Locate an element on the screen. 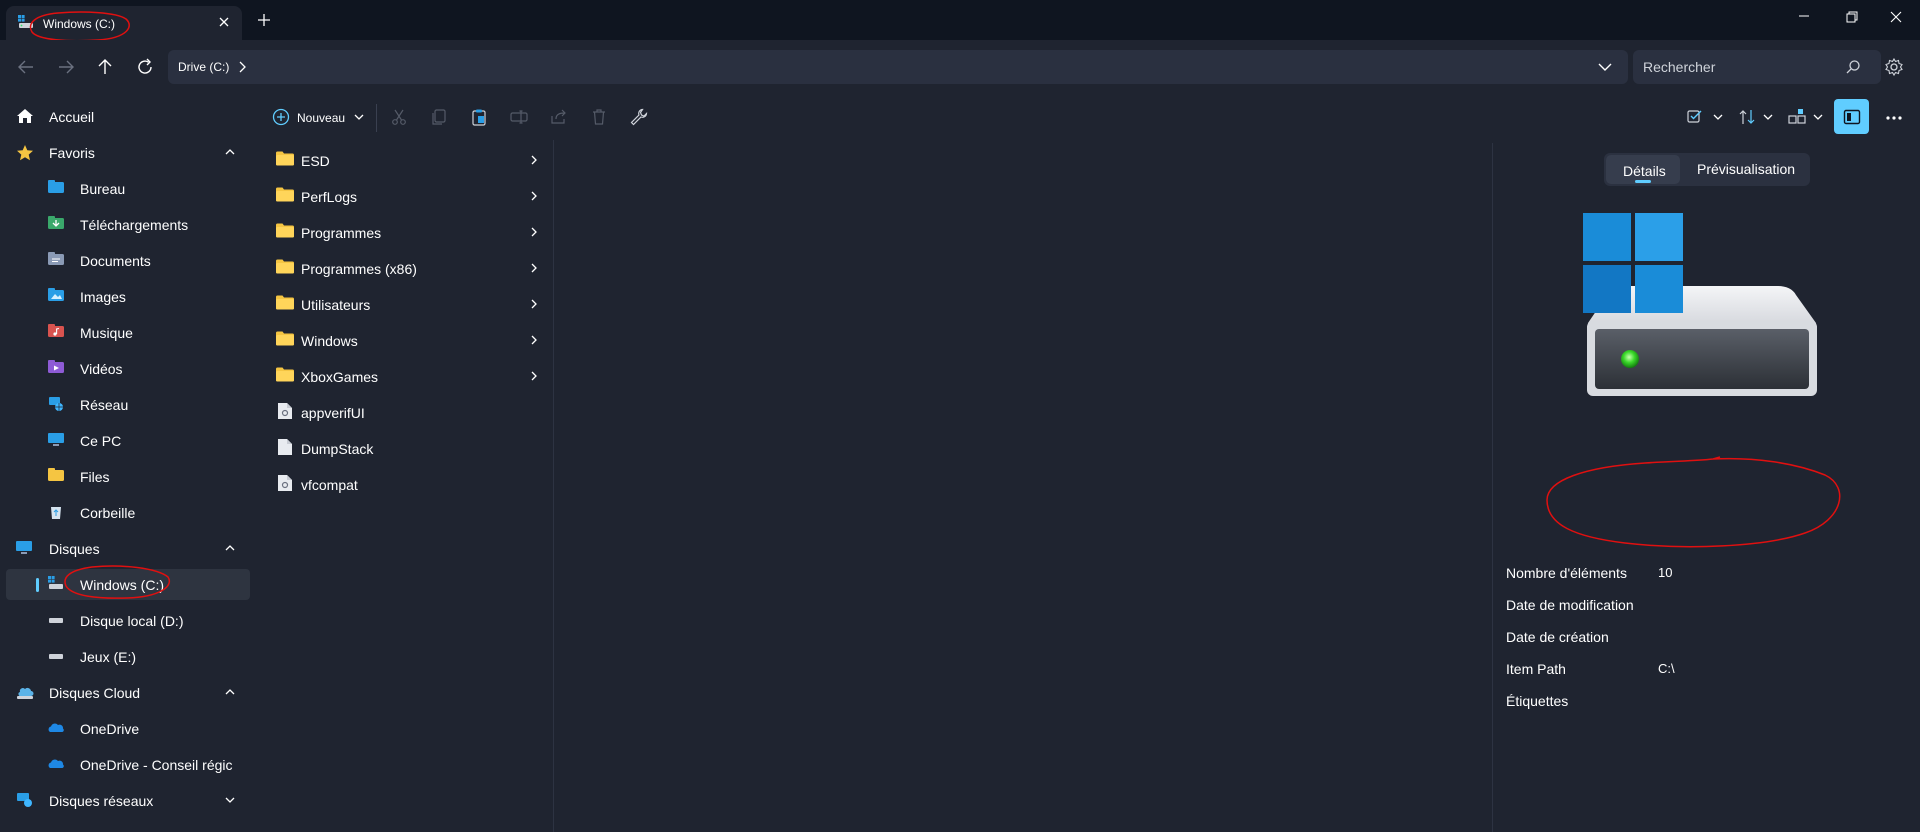 The image size is (1920, 832). file-row: appverifUI is located at coordinates (406, 412).